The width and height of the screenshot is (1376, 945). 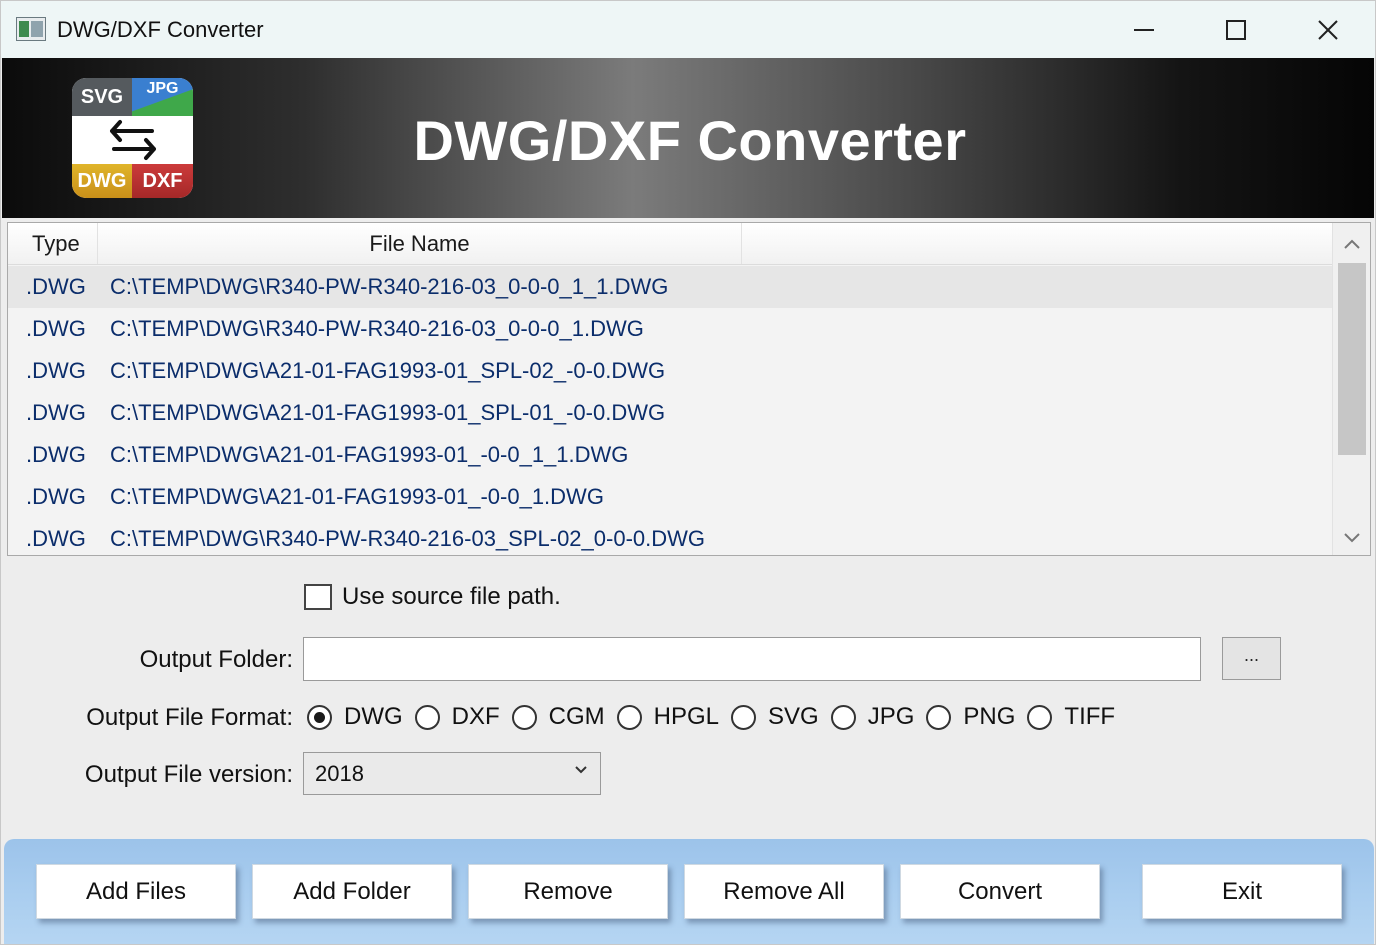 I want to click on column-header-file-name: File Name, so click(x=420, y=243).